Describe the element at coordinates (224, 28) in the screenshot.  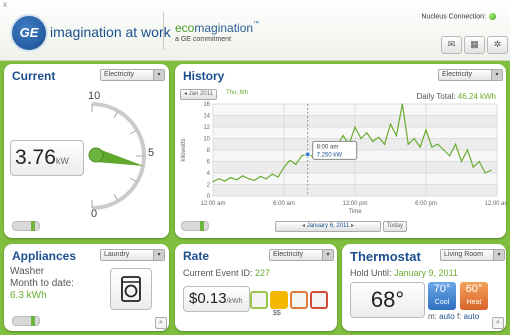
I see `eco-main: magination` at that location.